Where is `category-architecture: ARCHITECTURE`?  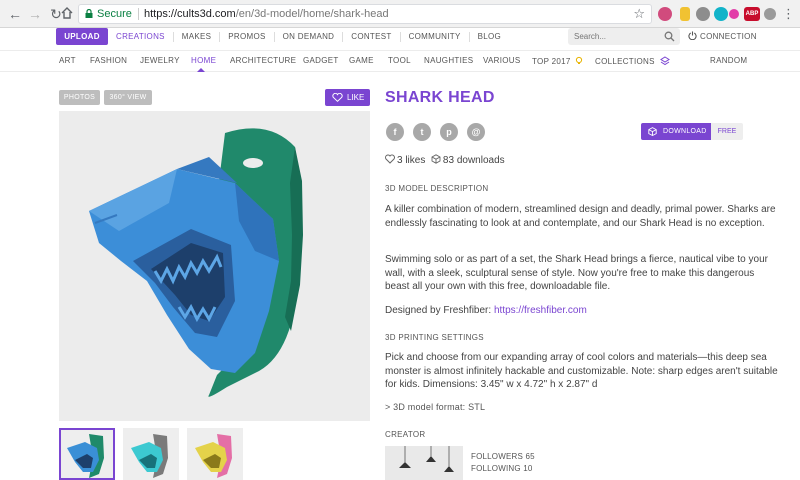 category-architecture: ARCHITECTURE is located at coordinates (263, 60).